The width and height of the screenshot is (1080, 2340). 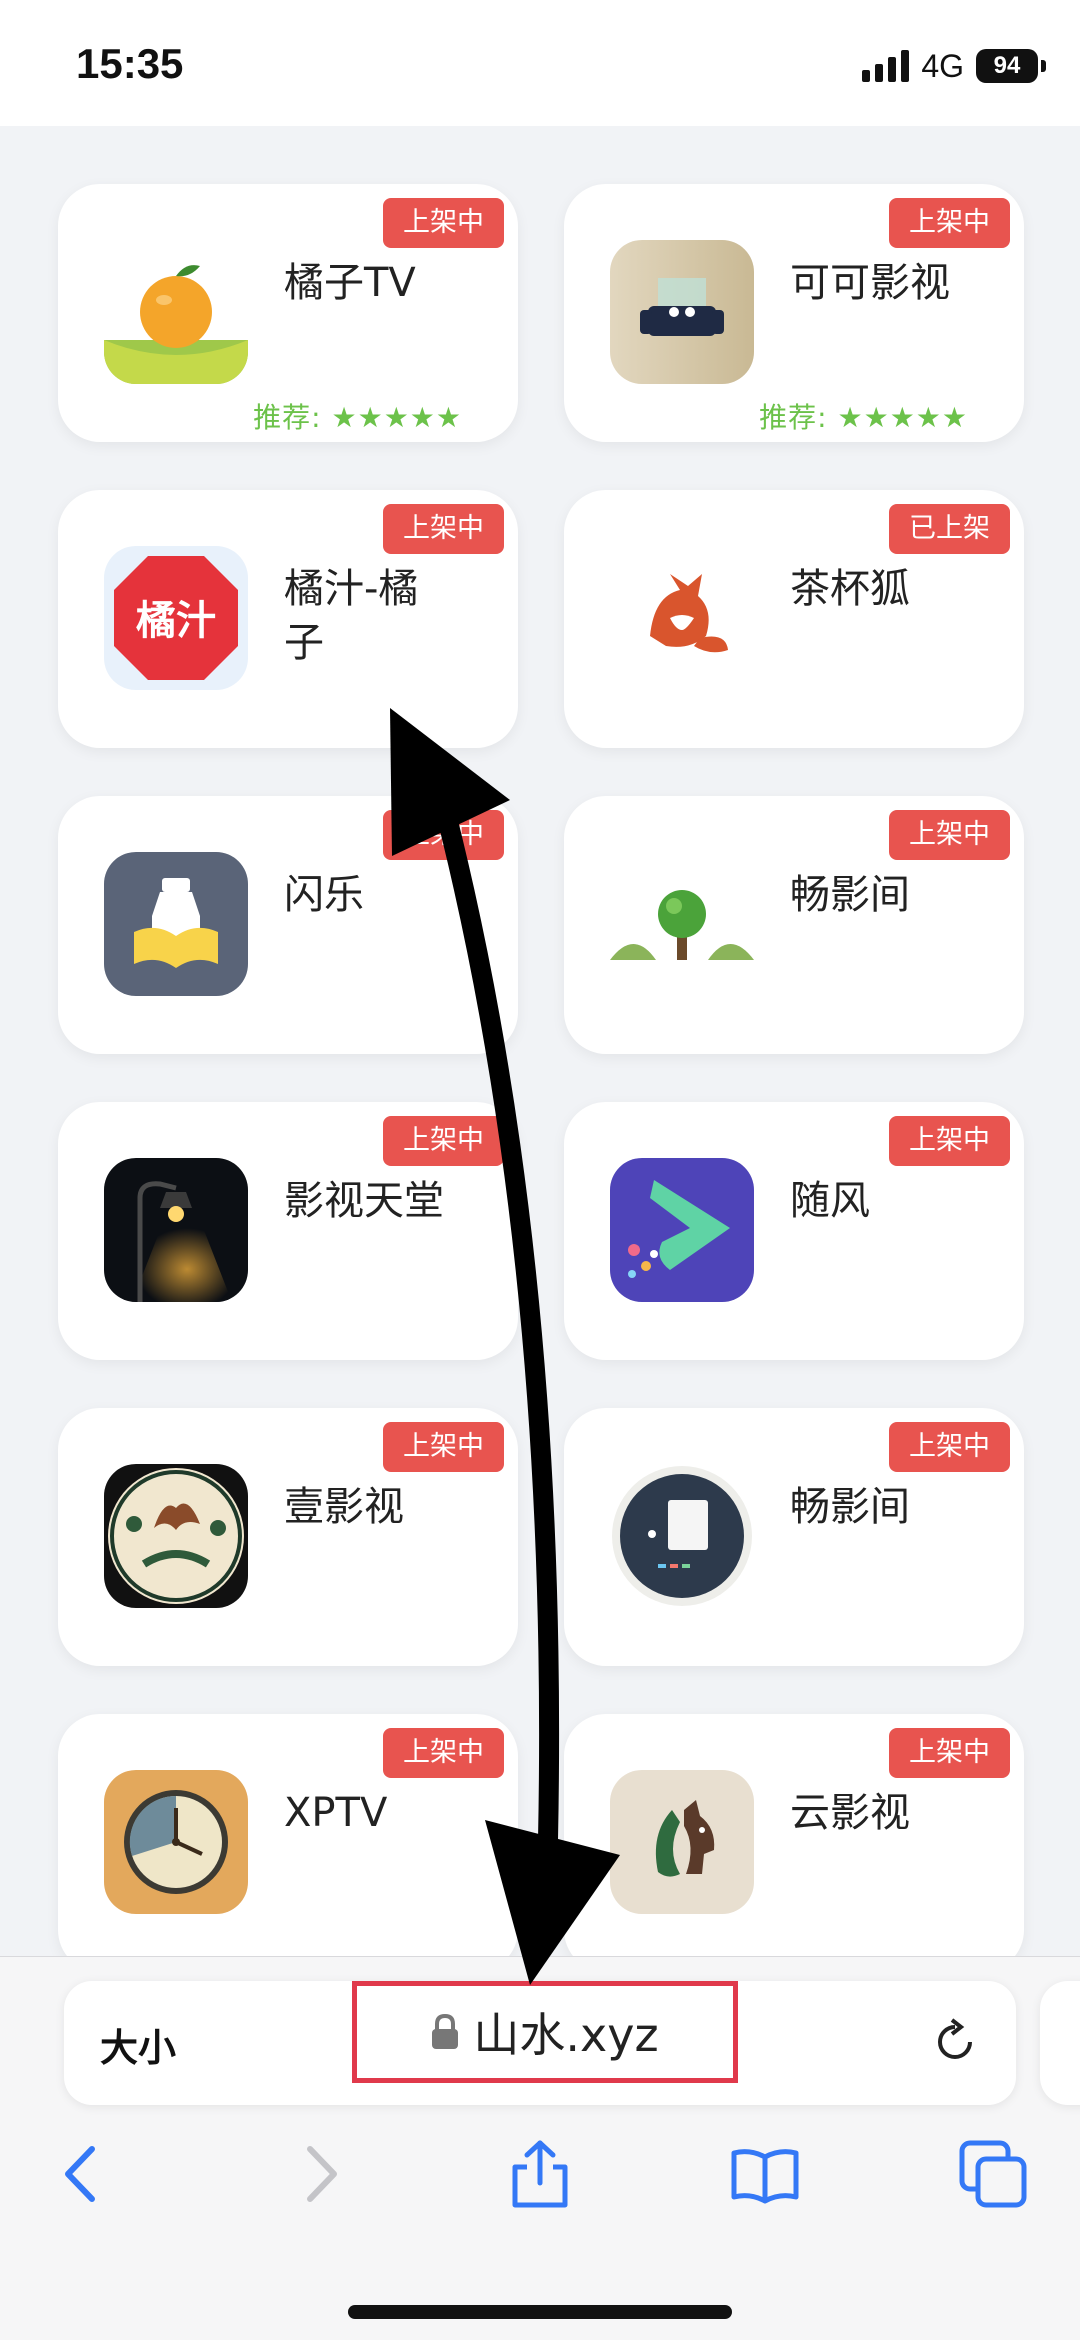 What do you see at coordinates (955, 2042) in the screenshot?
I see `reload-icon` at bounding box center [955, 2042].